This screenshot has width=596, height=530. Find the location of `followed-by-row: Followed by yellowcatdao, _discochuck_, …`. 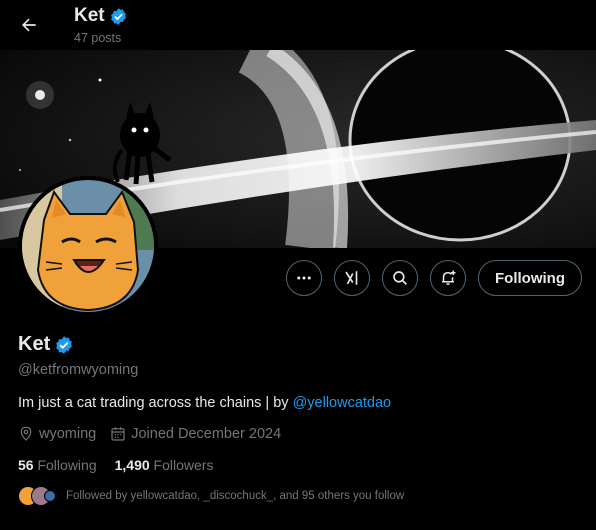

followed-by-row: Followed by yellowcatdao, _discochuck_, … is located at coordinates (211, 496).